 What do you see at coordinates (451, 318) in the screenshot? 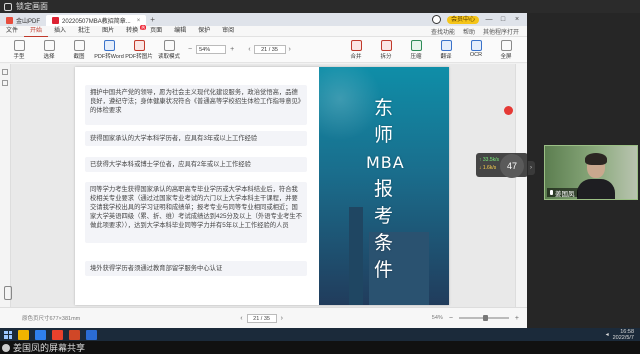
I see `status-zoom-out-icon: −` at bounding box center [451, 318].